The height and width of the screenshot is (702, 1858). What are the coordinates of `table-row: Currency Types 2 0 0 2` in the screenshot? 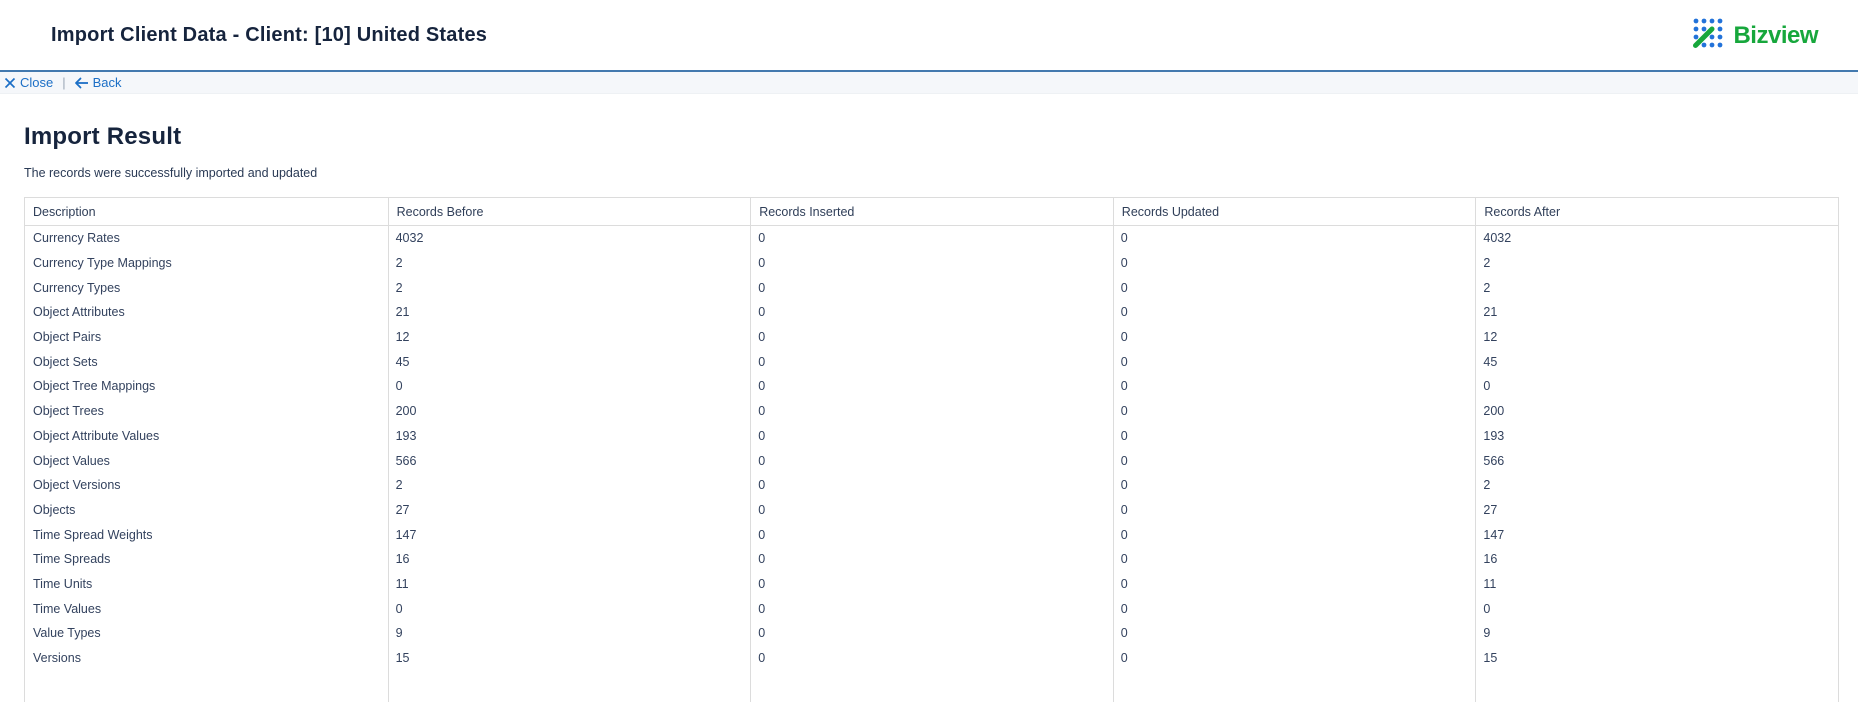 It's located at (931, 287).